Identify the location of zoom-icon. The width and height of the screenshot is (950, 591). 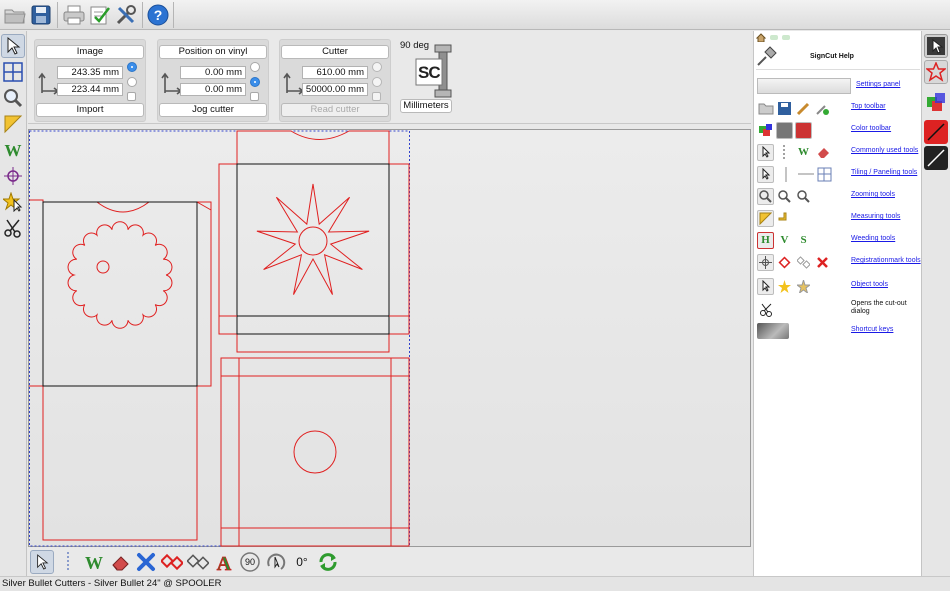
(13, 98).